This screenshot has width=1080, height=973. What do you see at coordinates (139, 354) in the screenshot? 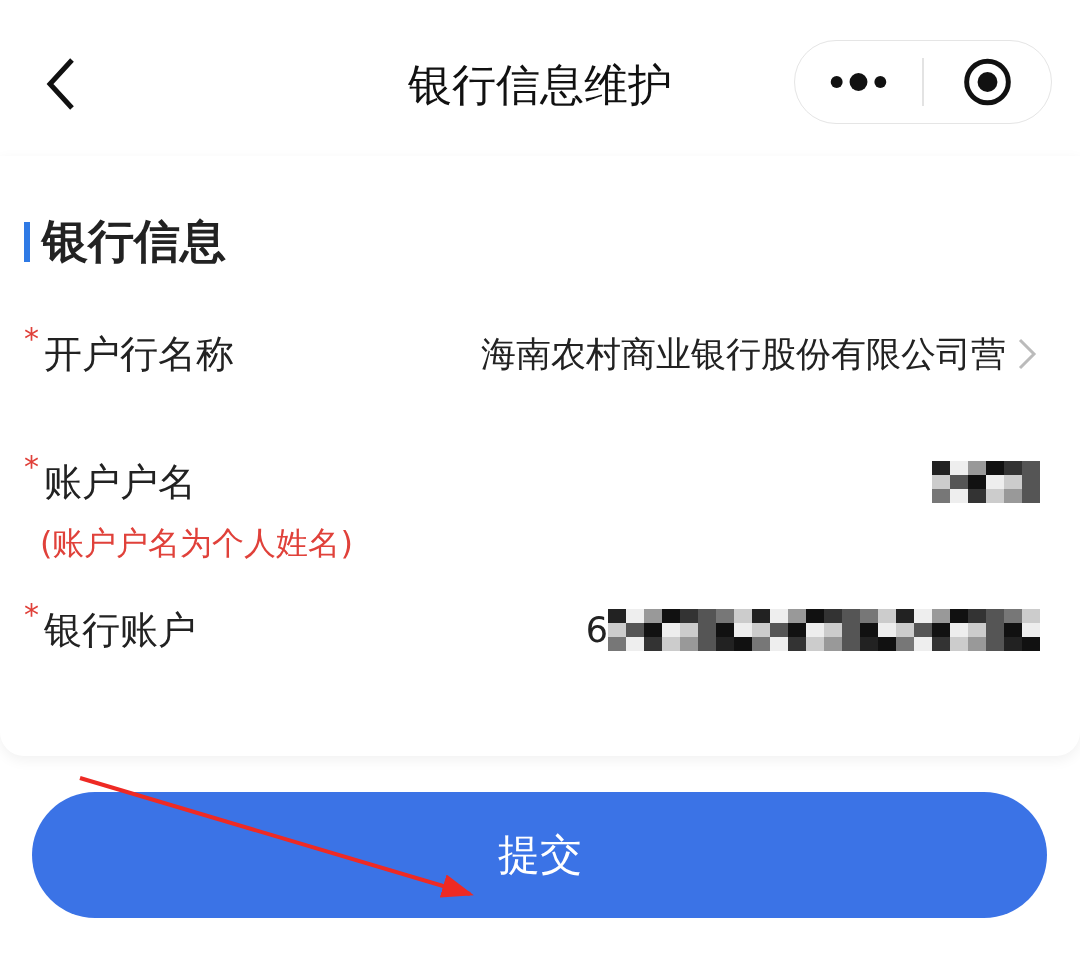
I see `field-label: 开户行名称` at bounding box center [139, 354].